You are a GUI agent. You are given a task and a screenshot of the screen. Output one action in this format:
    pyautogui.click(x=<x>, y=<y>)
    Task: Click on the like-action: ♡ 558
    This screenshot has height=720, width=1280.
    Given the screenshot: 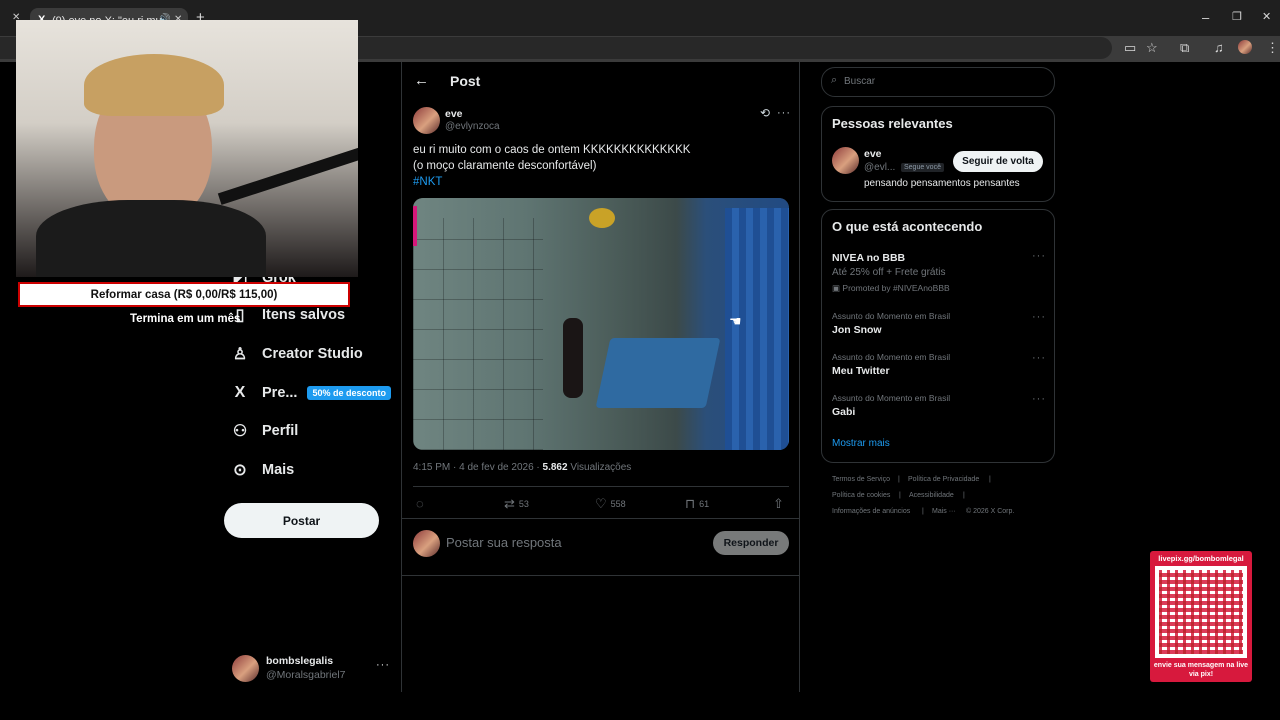 What is the action you would take?
    pyautogui.click(x=610, y=504)
    